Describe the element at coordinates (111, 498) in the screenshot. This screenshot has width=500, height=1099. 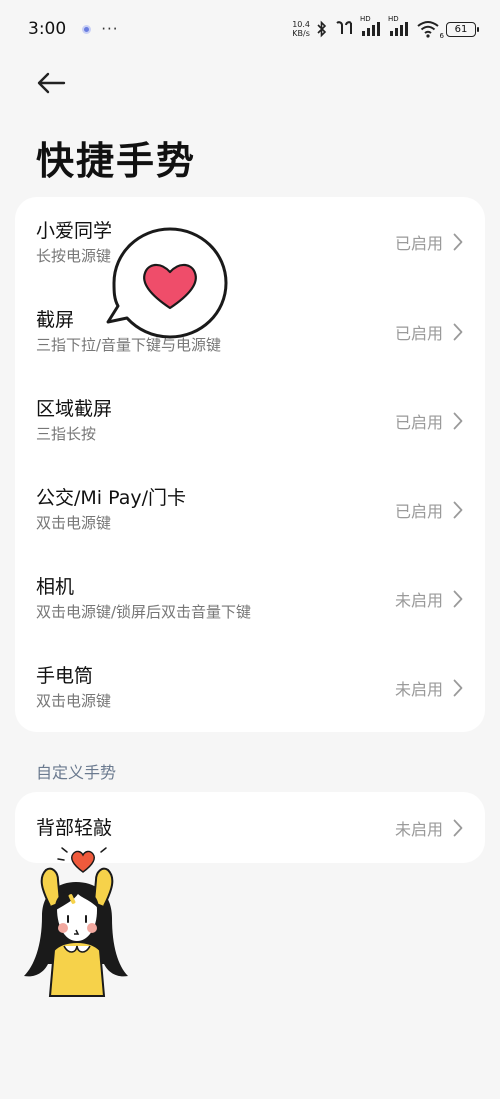
I see `row-title: 公交/Mi Pay/门卡` at that location.